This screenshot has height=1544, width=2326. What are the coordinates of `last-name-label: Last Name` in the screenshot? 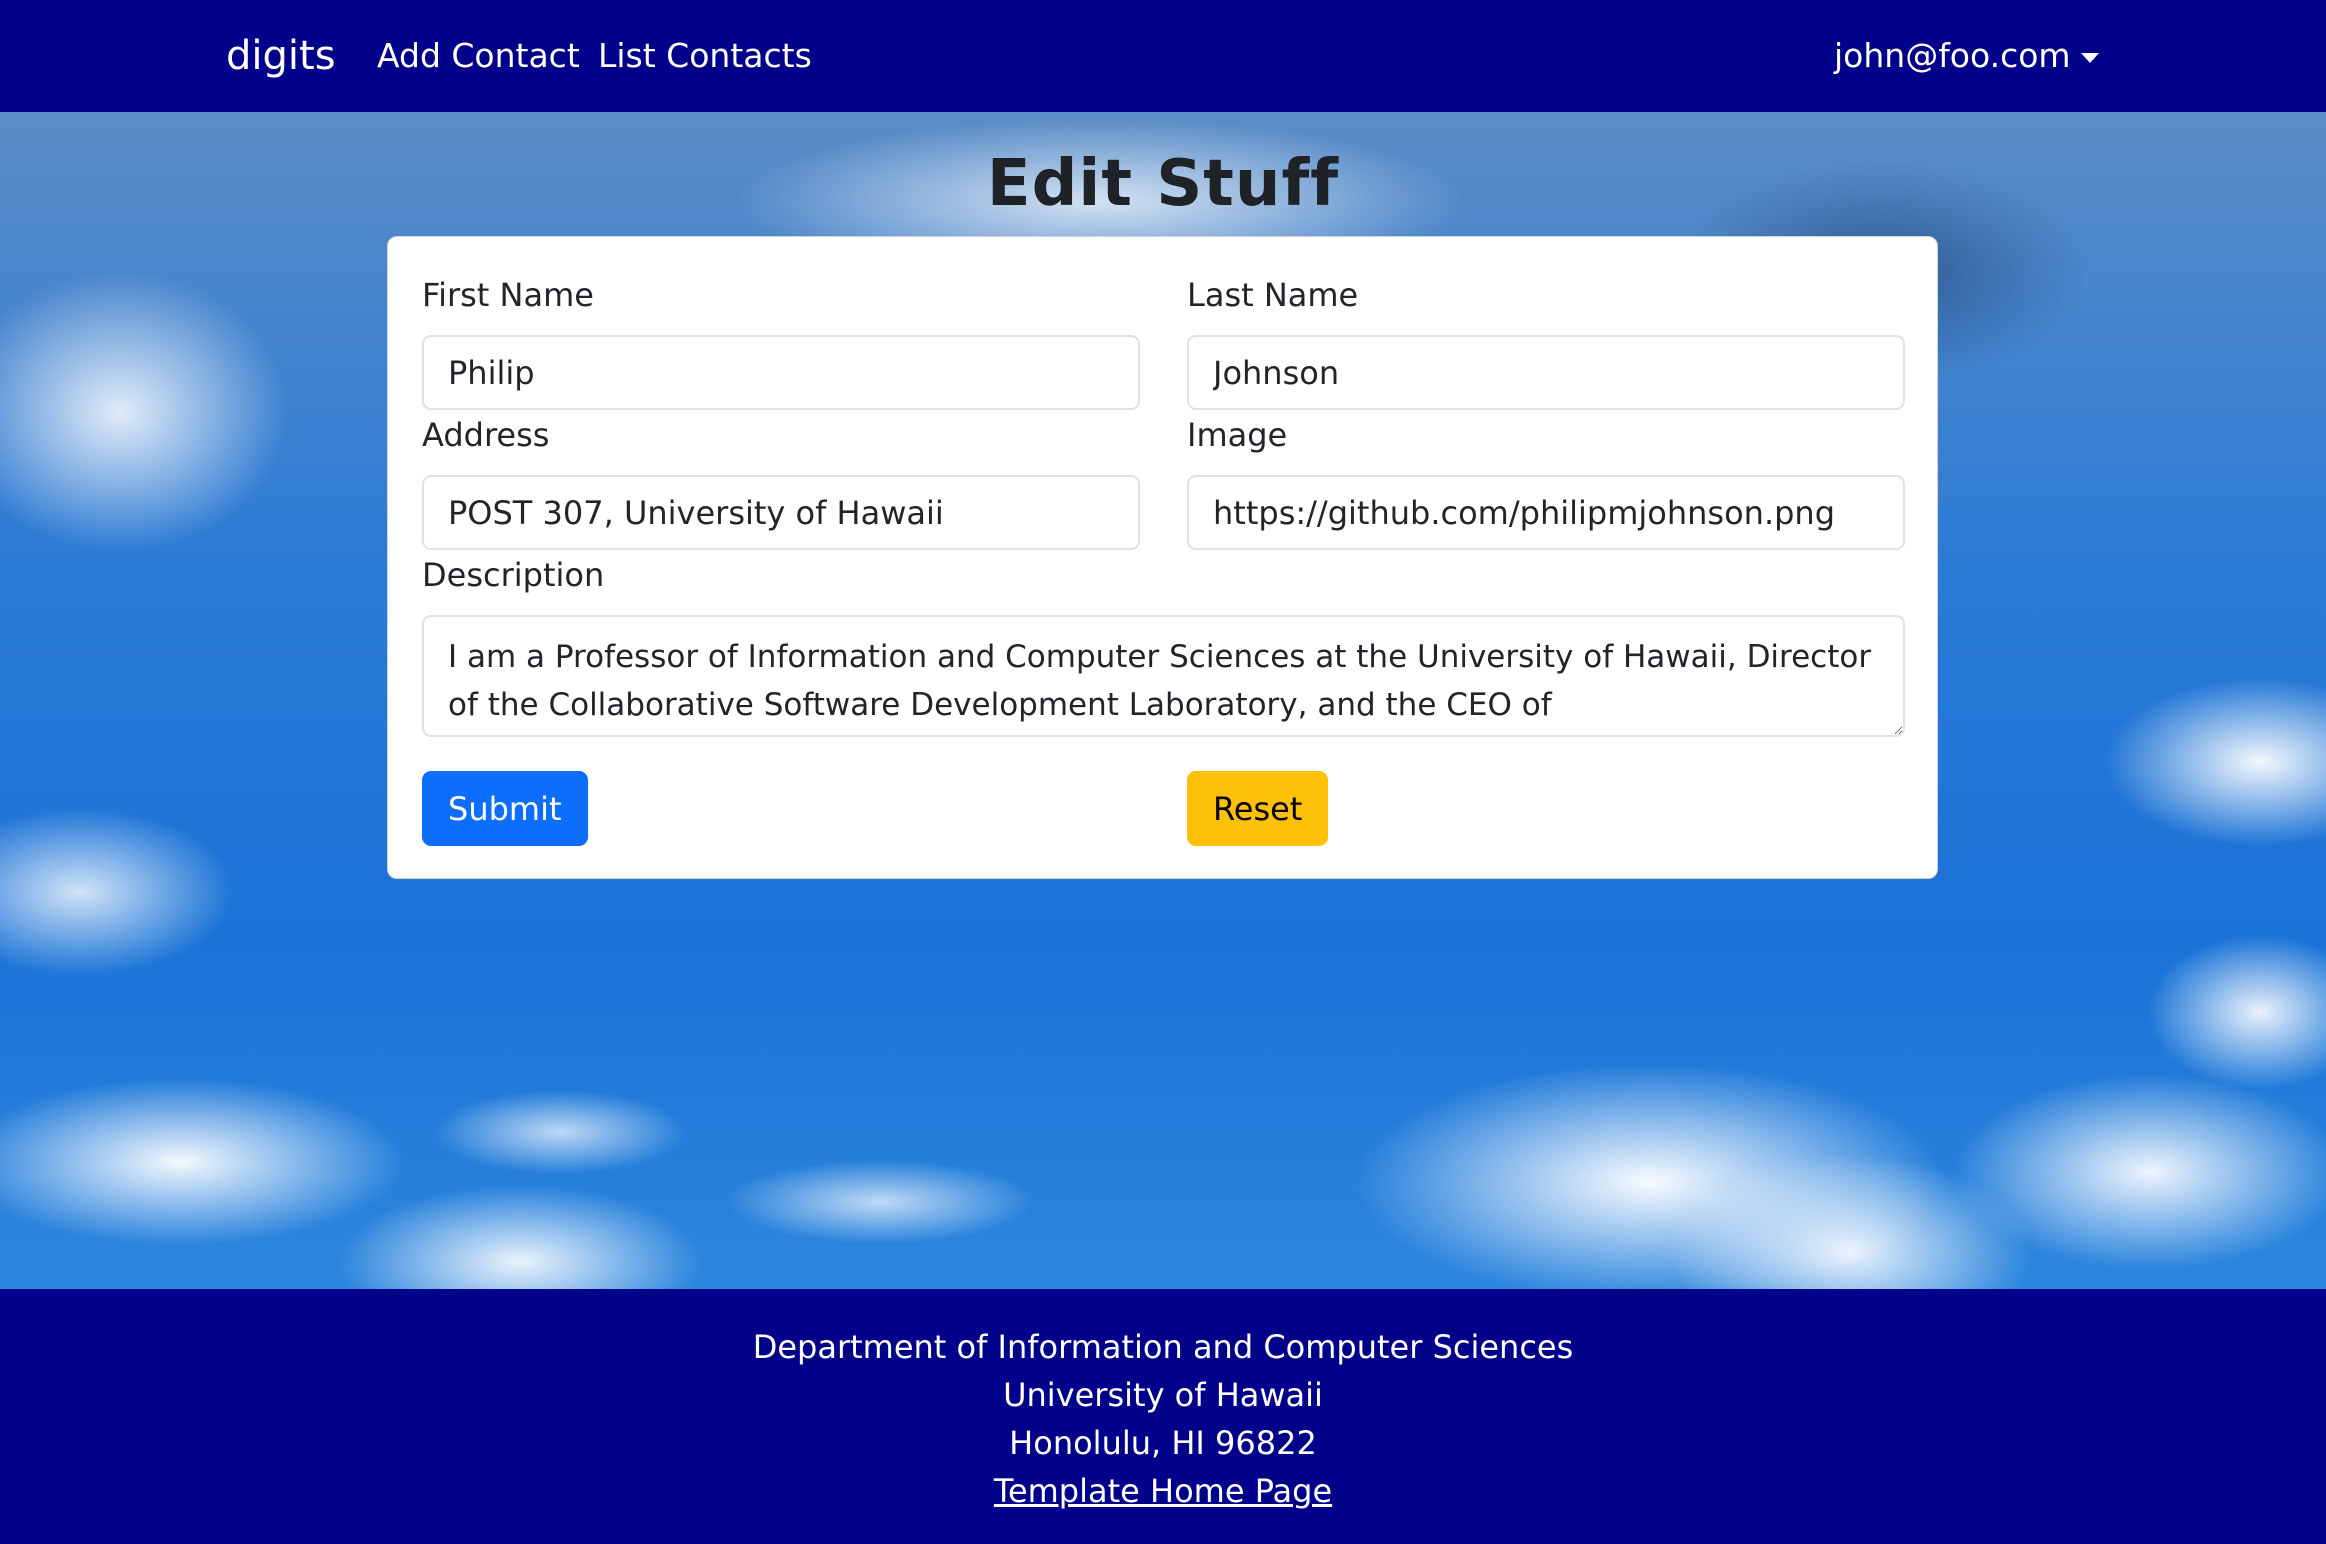 It's located at (1273, 295).